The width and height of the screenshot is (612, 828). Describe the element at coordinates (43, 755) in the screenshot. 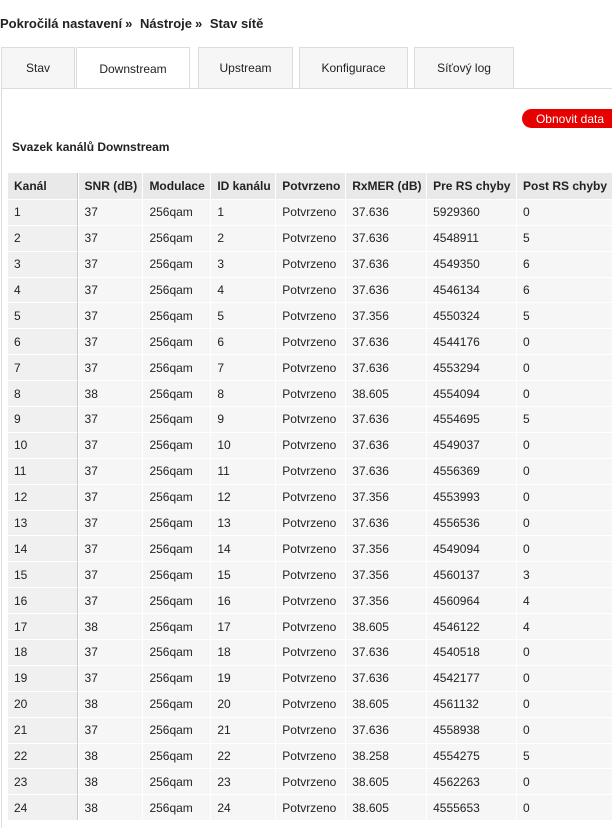

I see `cell-channel: 22` at that location.